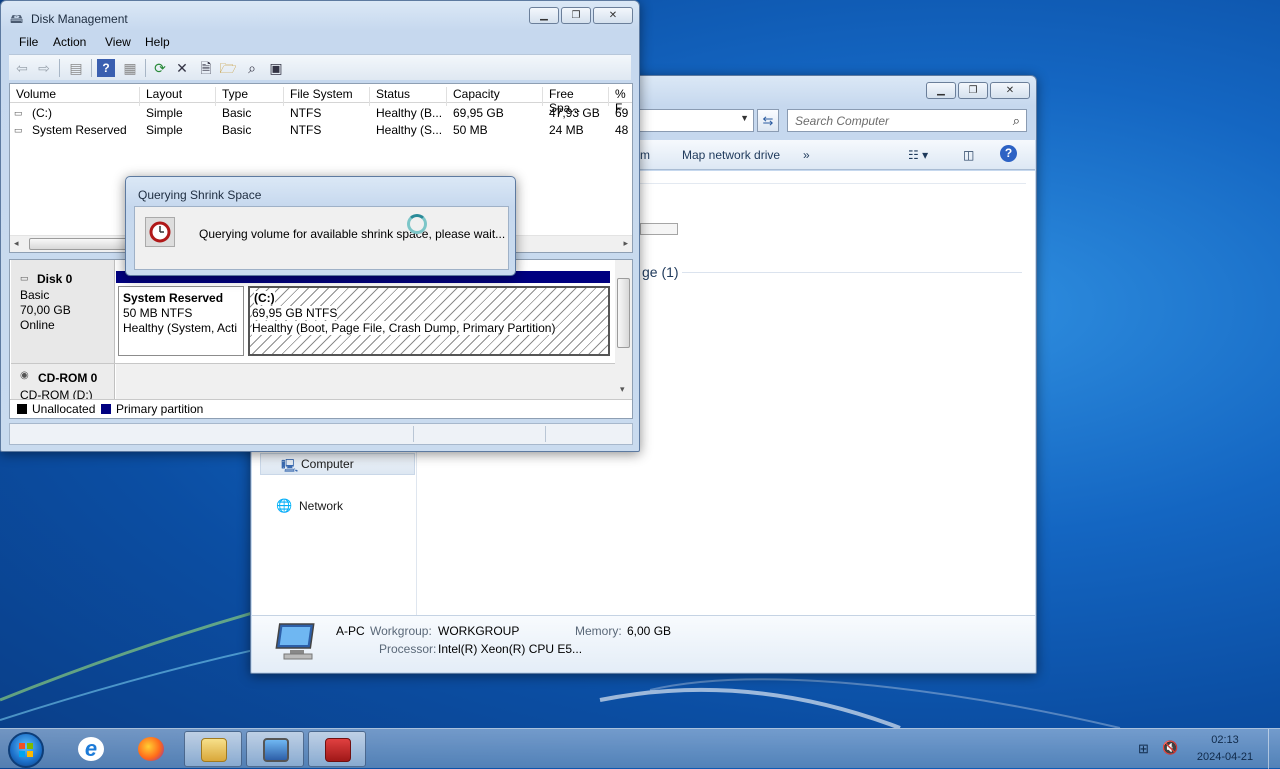  I want to click on properties-pane-icon: ▦, so click(130, 68).